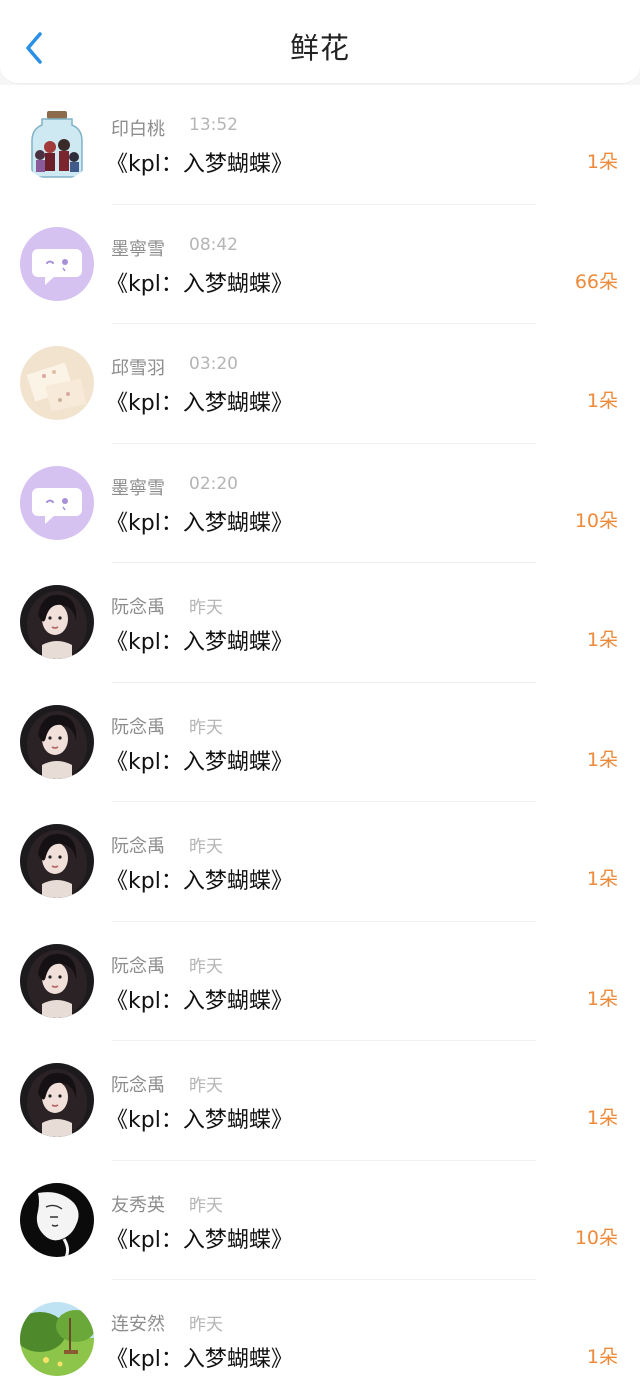 The image size is (640, 1382). I want to click on timestamp: 08:42, so click(213, 244).